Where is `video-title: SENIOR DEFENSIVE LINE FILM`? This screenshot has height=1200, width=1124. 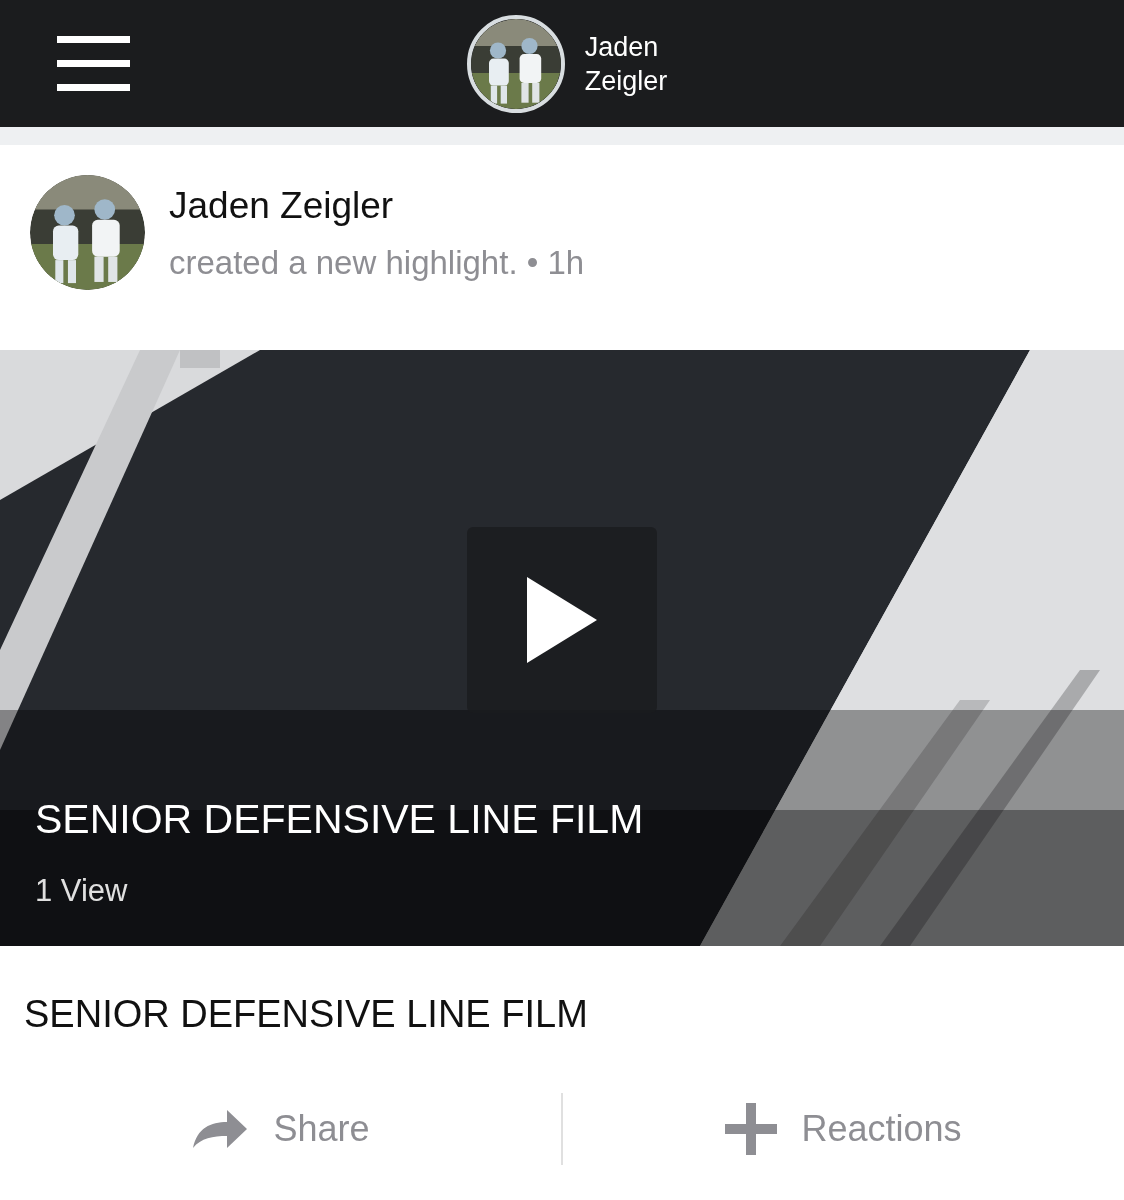 video-title: SENIOR DEFENSIVE LINE FILM is located at coordinates (339, 819).